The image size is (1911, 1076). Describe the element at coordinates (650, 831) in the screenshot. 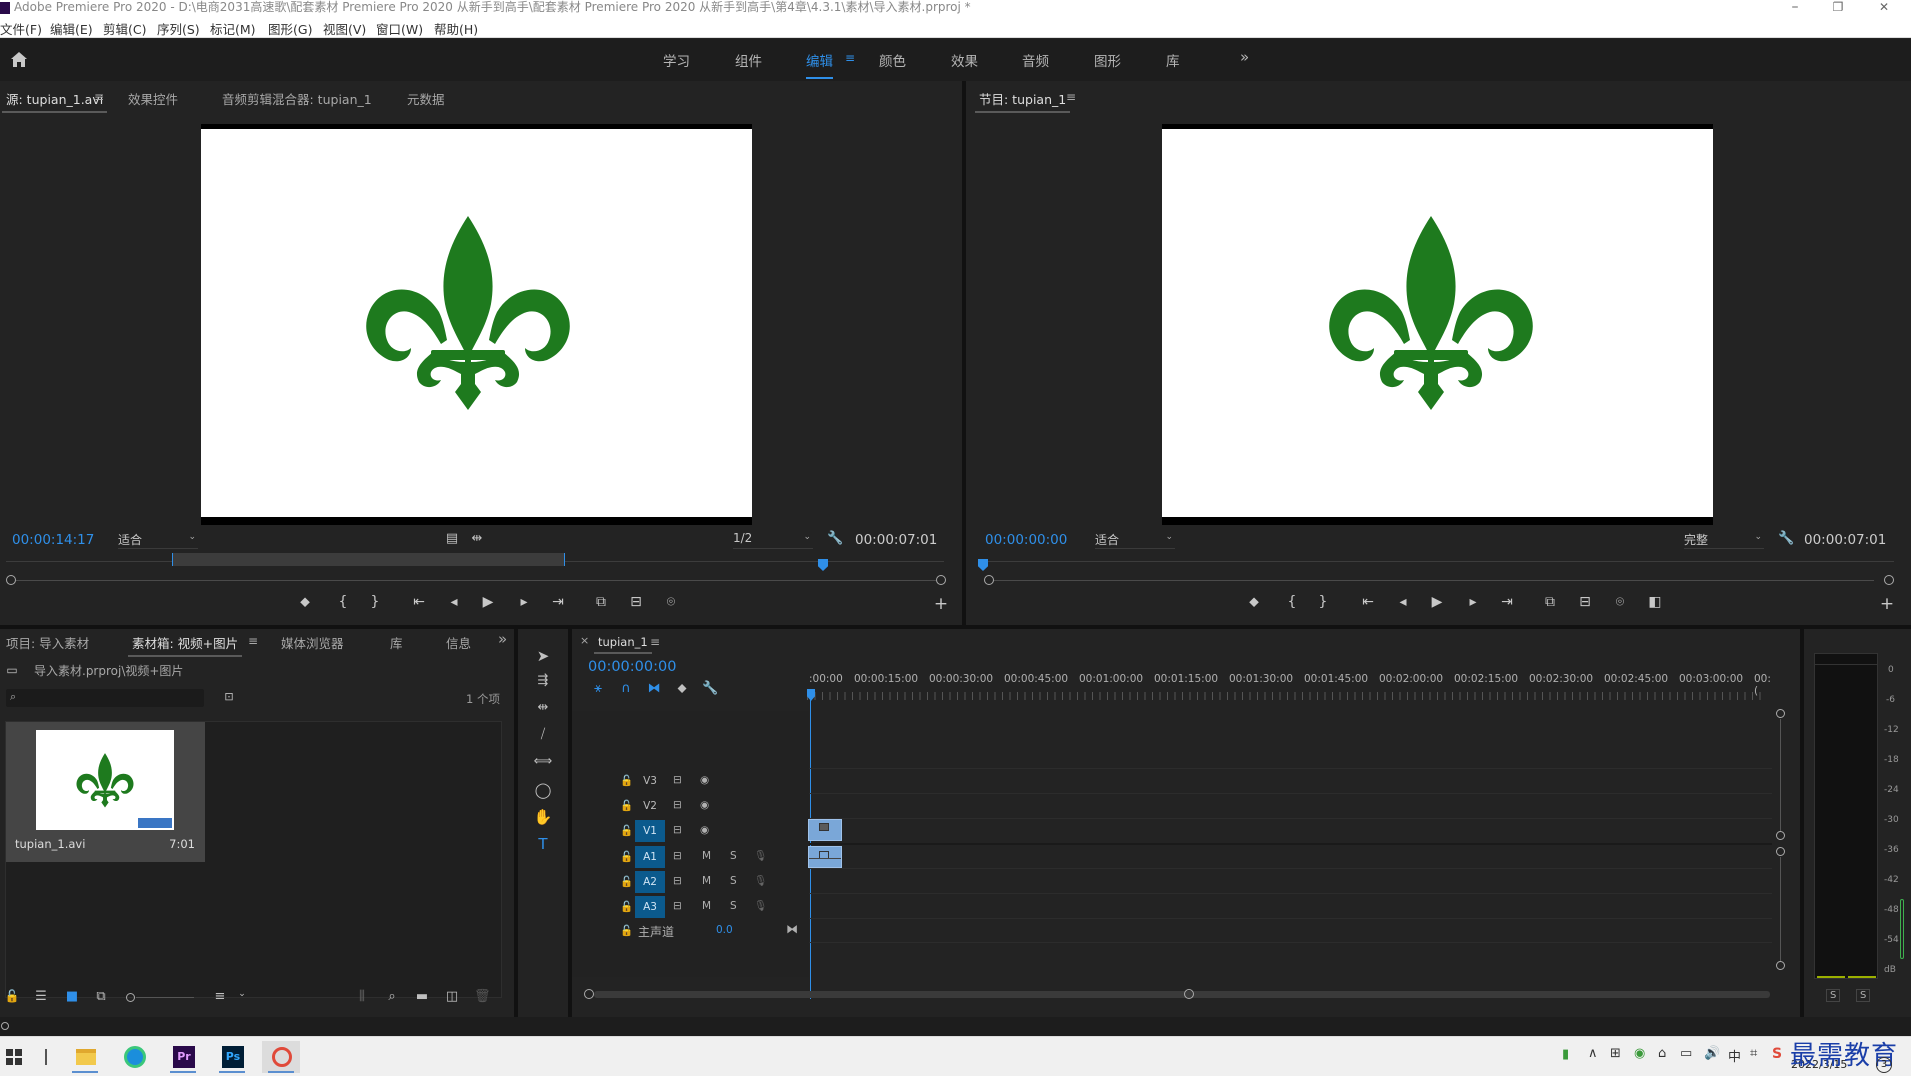

I see `track-label-v1: V1` at that location.